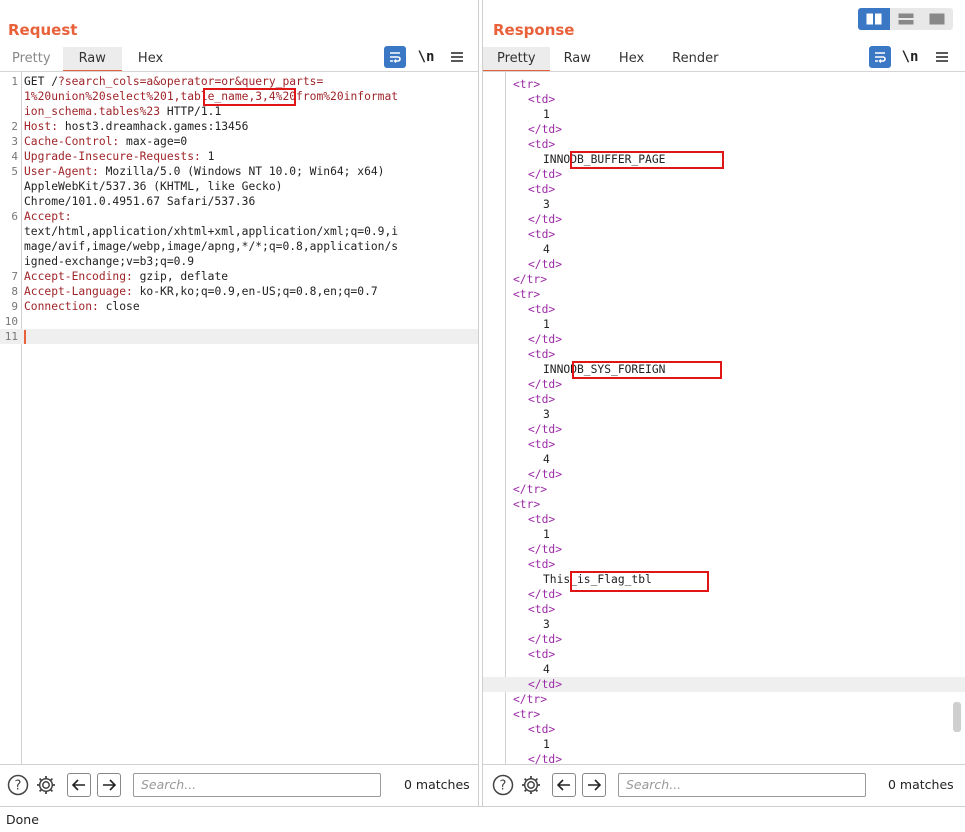 The width and height of the screenshot is (965, 832). Describe the element at coordinates (109, 261) in the screenshot. I see `code-token: igned-exchange;v=b3;q=0.9` at that location.